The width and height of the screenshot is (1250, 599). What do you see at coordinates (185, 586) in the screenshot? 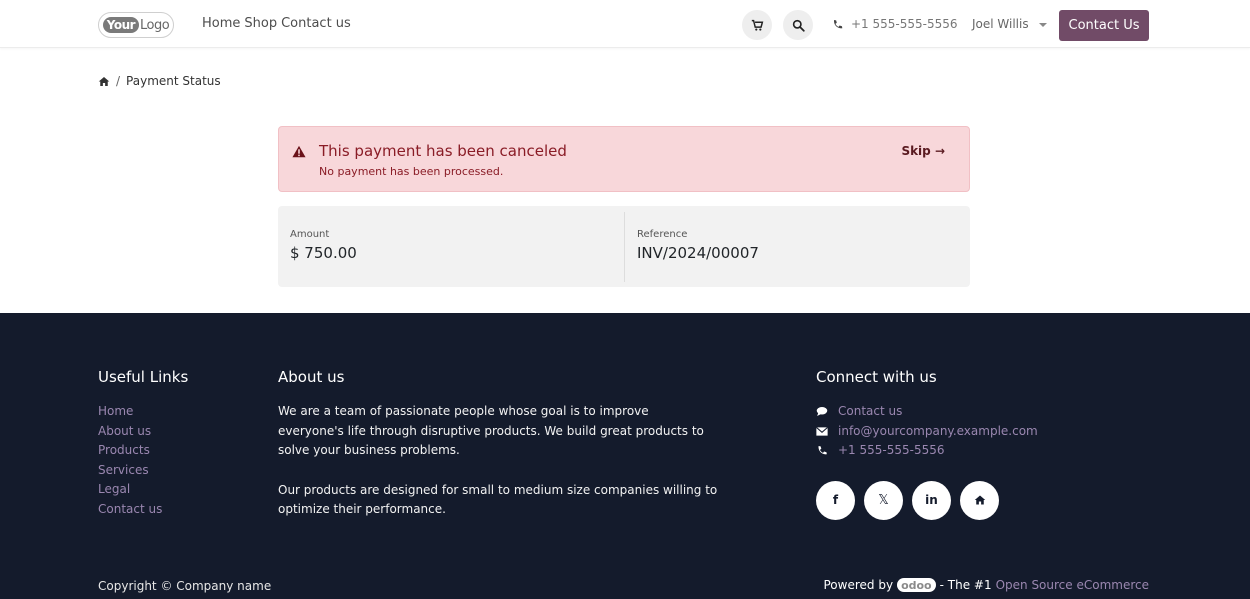
I see `copyright: Copyright © Company name` at bounding box center [185, 586].